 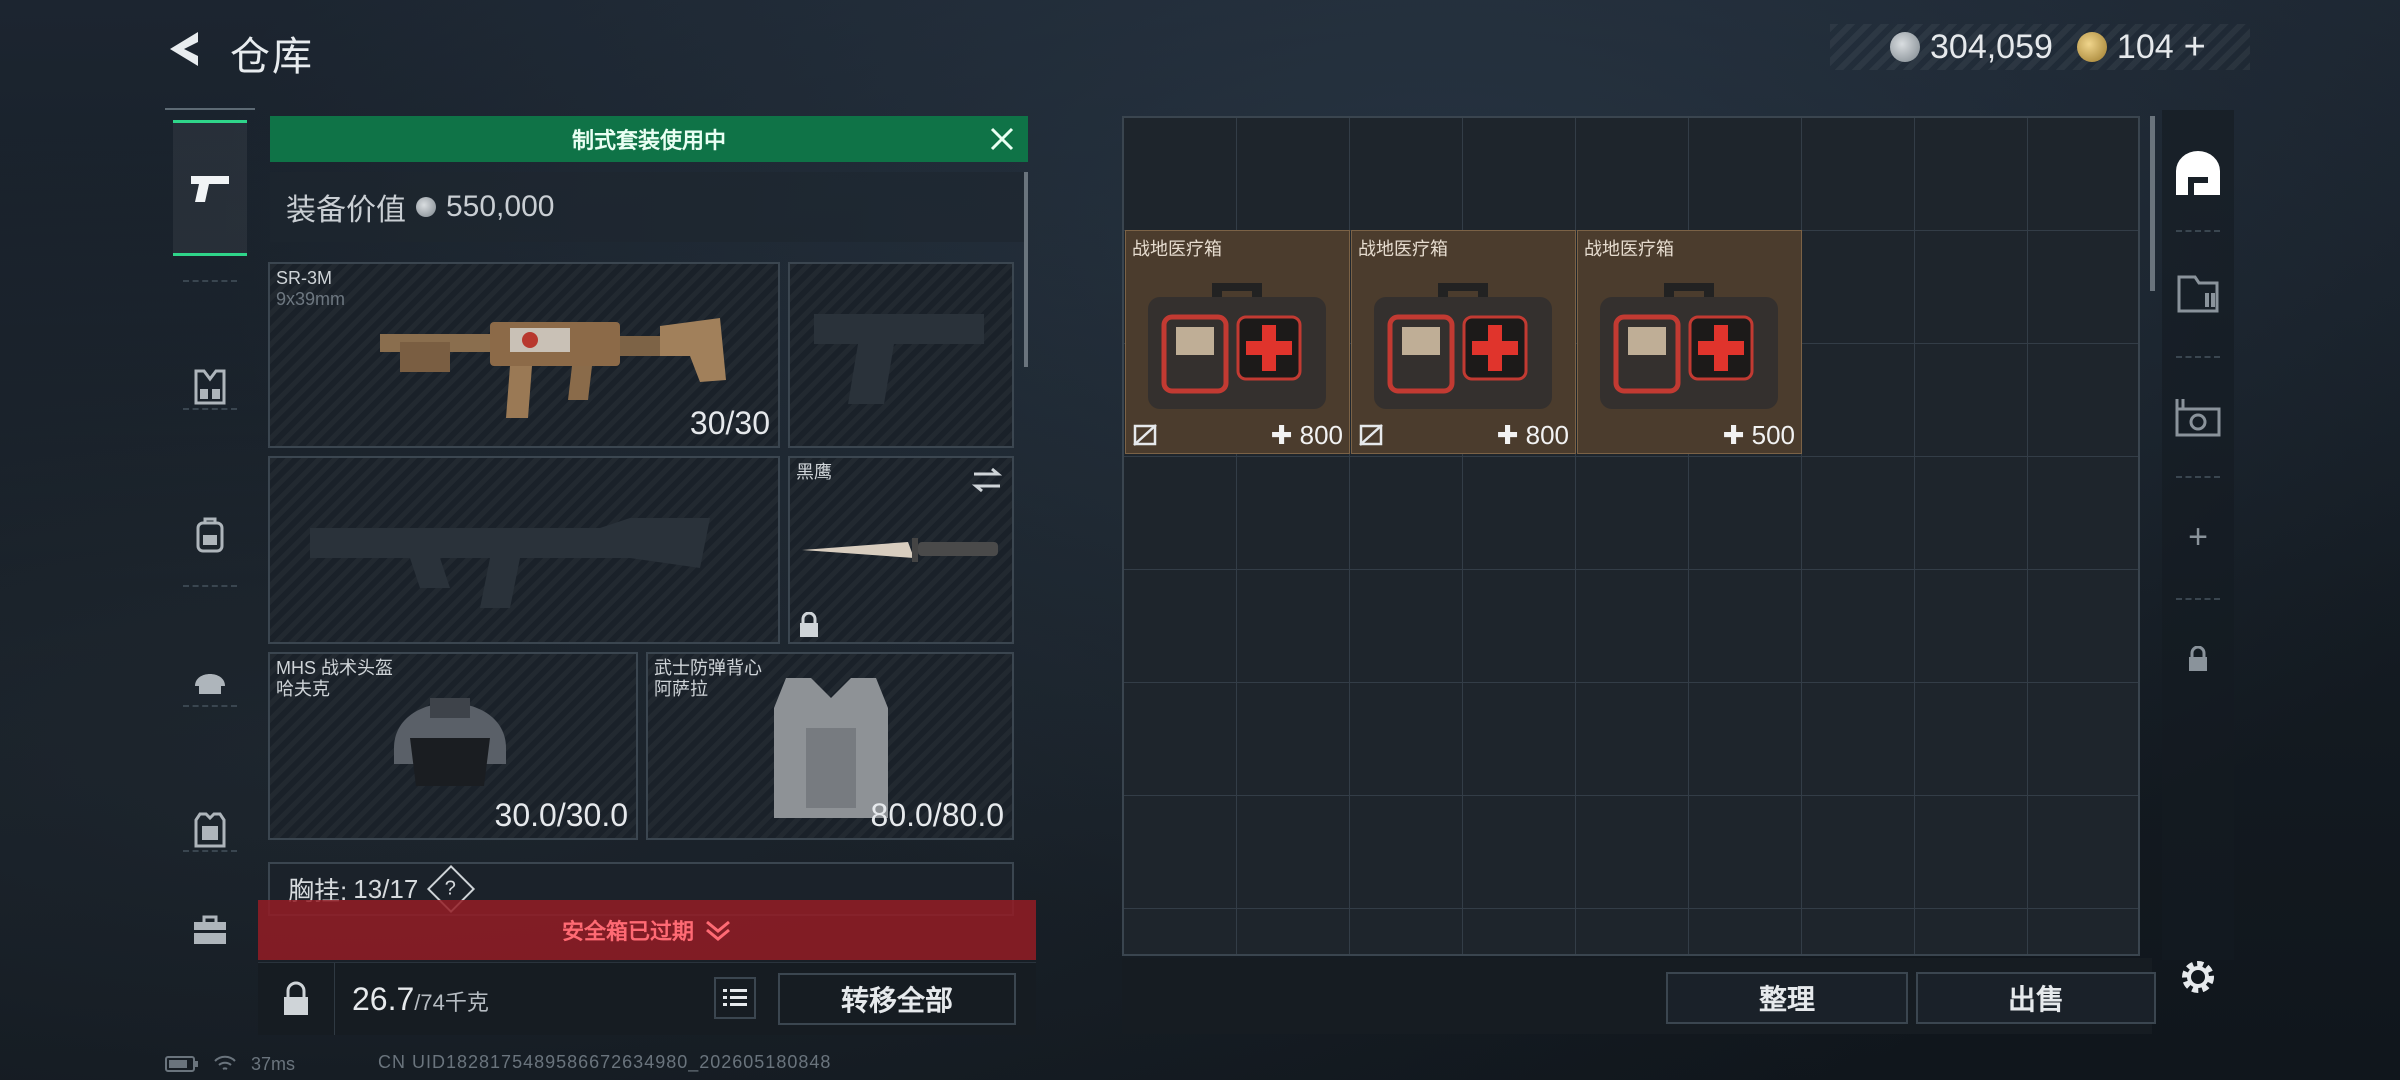 I want to click on nav-safehouse, so click(x=2198, y=173).